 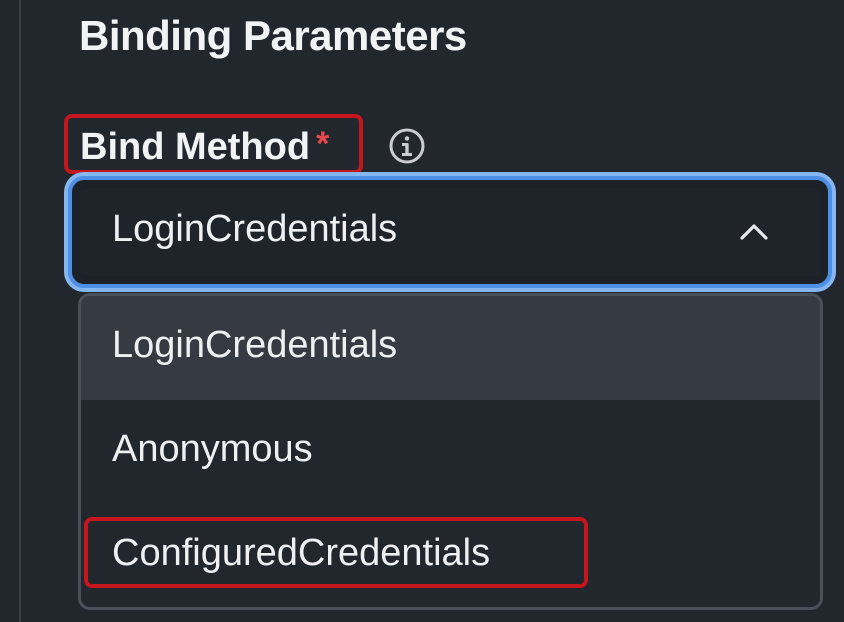 What do you see at coordinates (273, 35) in the screenshot?
I see `section-title: Binding Parameters` at bounding box center [273, 35].